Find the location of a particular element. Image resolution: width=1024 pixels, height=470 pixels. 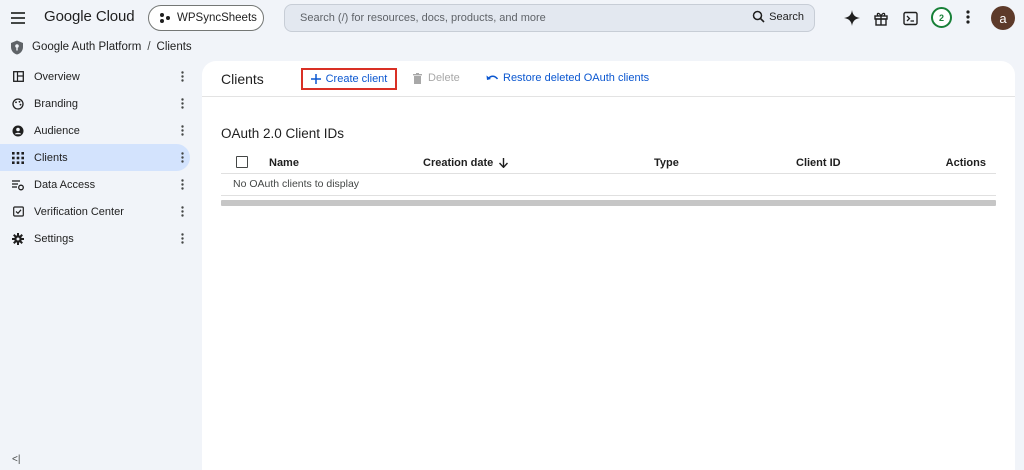

google-cloud-logo: Google Cloud is located at coordinates (89, 16).